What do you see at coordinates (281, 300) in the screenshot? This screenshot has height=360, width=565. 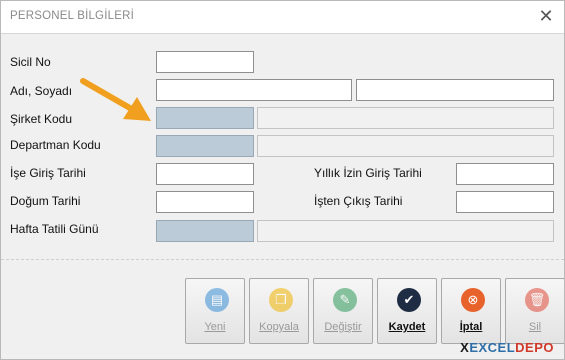 I see `copy-icon: ❐` at bounding box center [281, 300].